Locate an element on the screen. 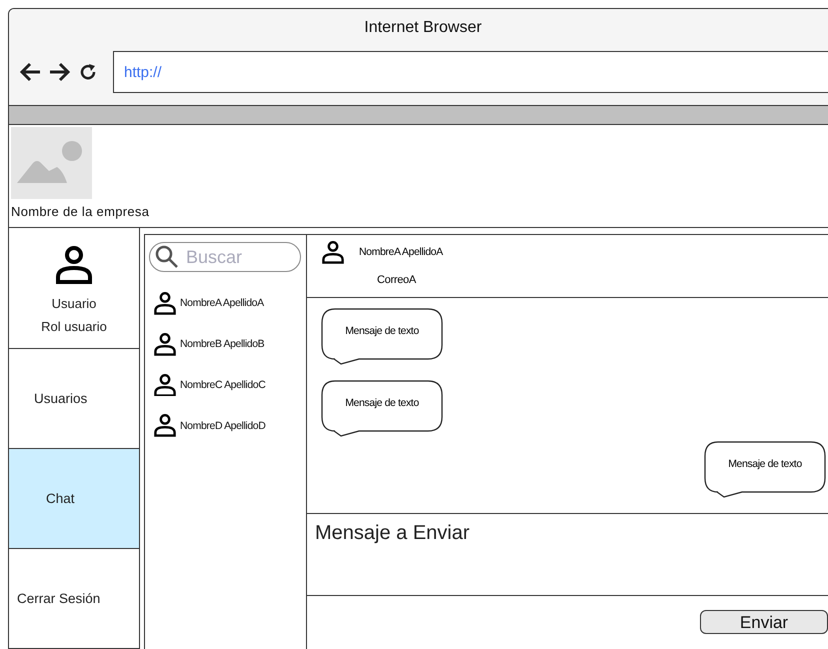 Image resolution: width=828 pixels, height=649 pixels. back-icon is located at coordinates (30, 72).